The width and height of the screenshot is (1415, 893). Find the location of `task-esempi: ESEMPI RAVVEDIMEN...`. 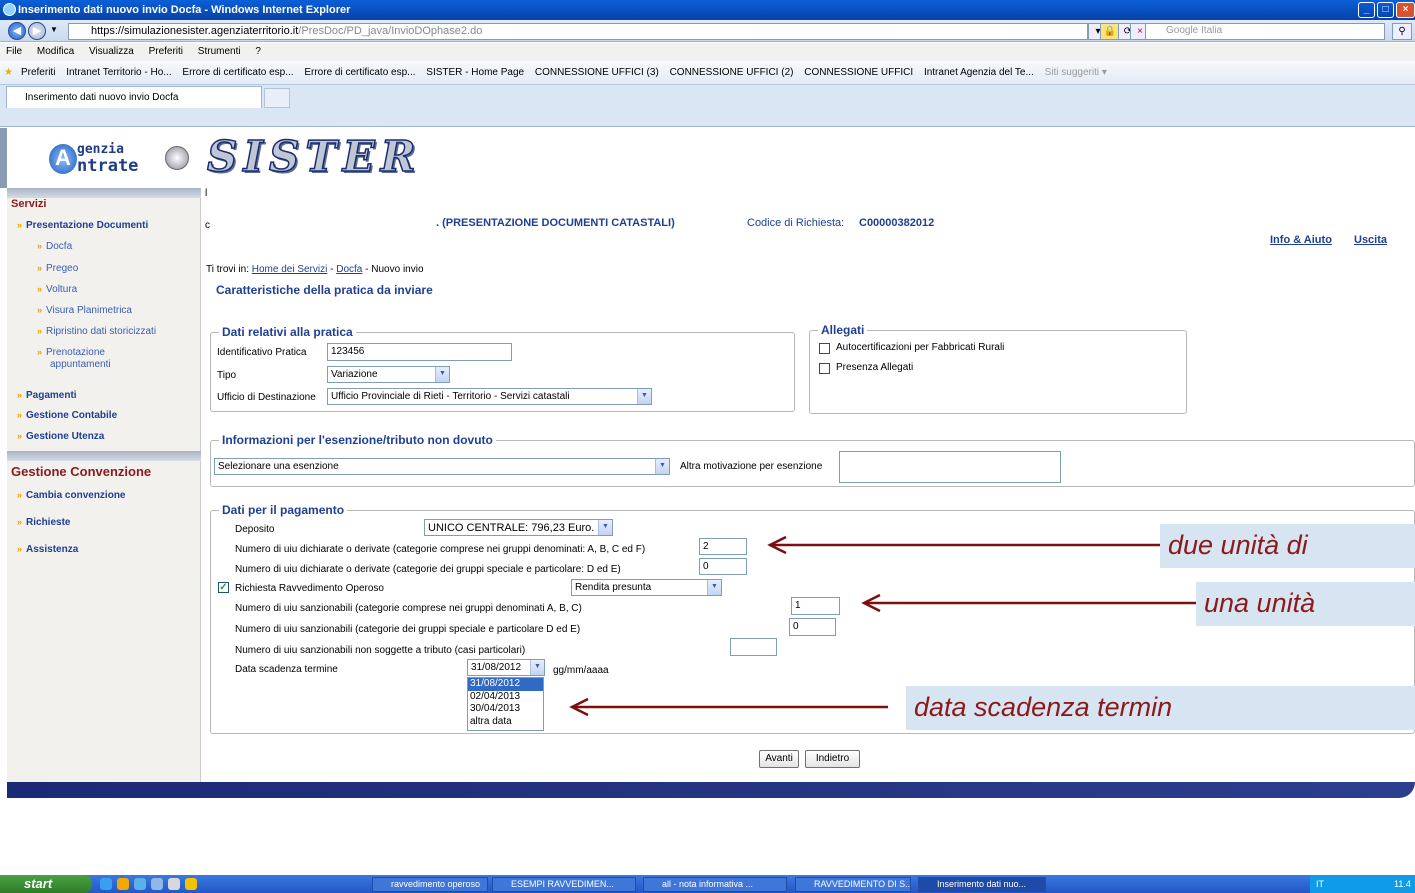

task-esempi: ESEMPI RAVVEDIMEN... is located at coordinates (564, 884).